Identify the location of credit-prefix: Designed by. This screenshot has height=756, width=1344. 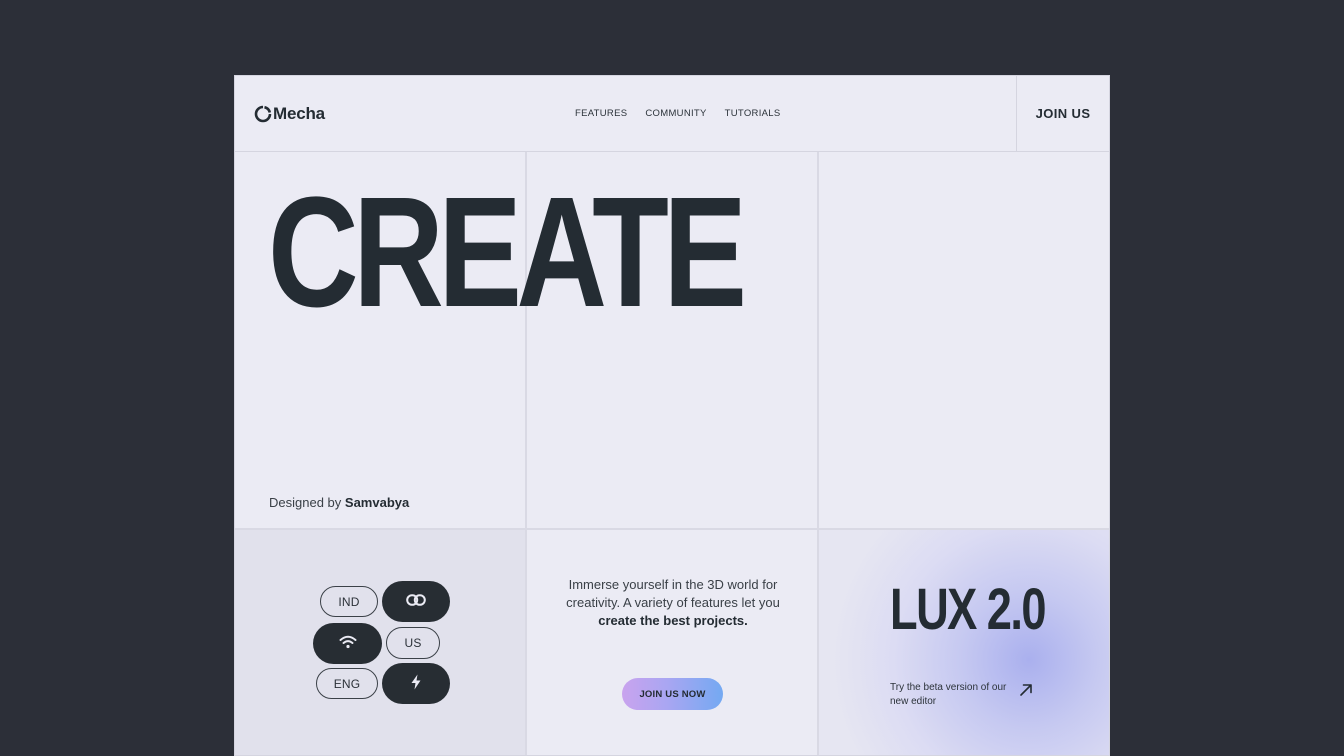
(305, 502).